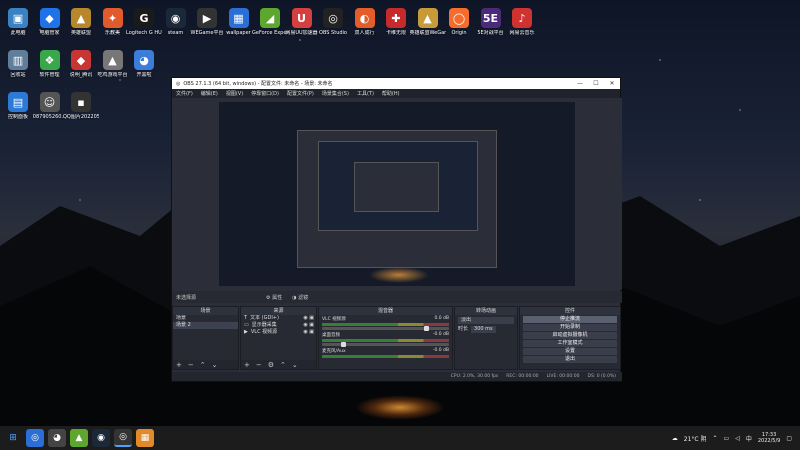  I want to click on taskbar-steam-icon: ◉, so click(101, 438).